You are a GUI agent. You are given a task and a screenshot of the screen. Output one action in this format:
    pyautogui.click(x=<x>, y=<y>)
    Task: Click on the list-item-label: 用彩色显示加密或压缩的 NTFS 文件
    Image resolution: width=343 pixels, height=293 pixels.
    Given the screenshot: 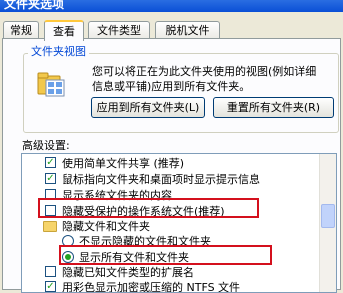 What is the action you would take?
    pyautogui.click(x=151, y=287)
    